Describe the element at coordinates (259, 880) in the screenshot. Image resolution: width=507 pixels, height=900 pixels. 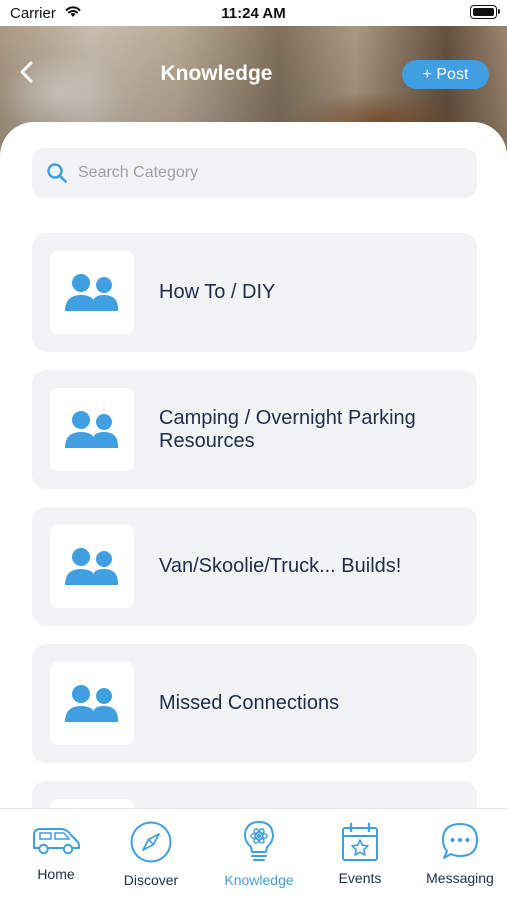
I see `tab-label: Knowledge` at that location.